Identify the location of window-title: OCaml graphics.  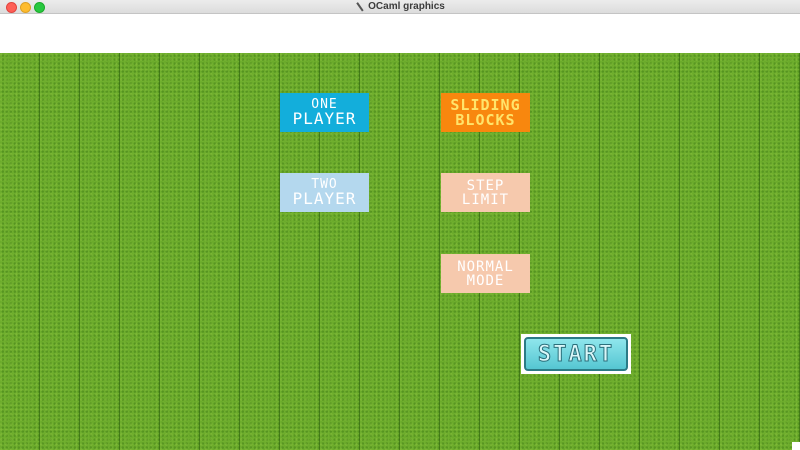
(406, 6).